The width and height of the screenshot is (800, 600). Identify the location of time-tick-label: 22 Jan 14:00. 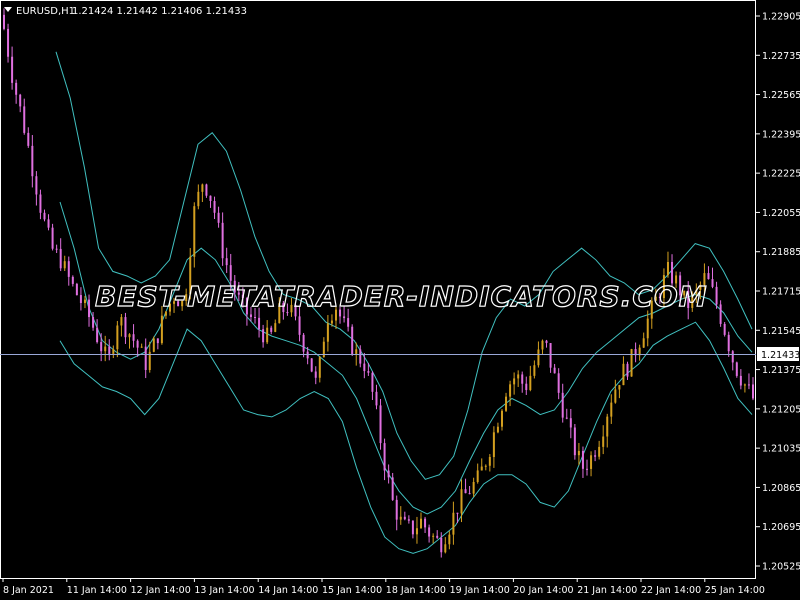
(671, 590).